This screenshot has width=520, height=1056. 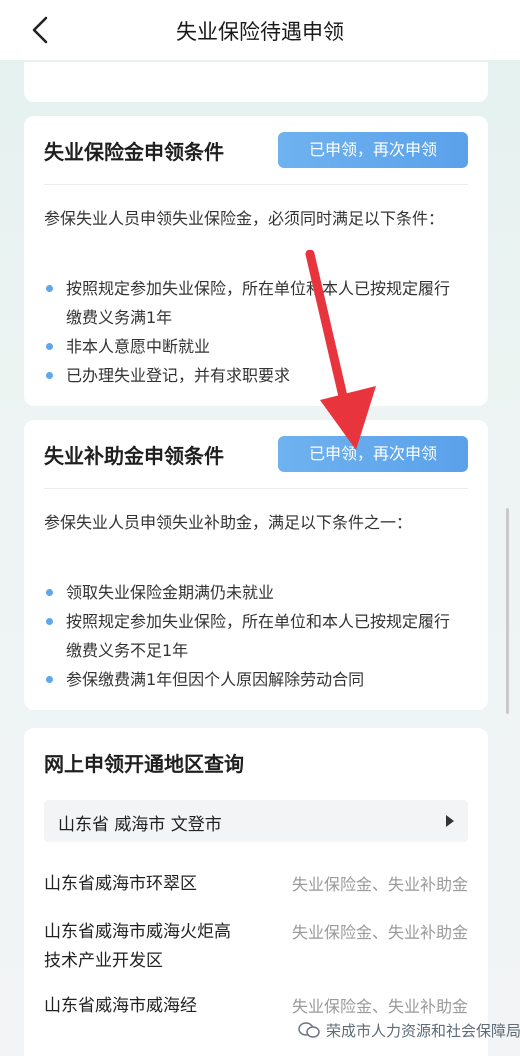 I want to click on page-title: 失业保险待遇申领, so click(x=260, y=32).